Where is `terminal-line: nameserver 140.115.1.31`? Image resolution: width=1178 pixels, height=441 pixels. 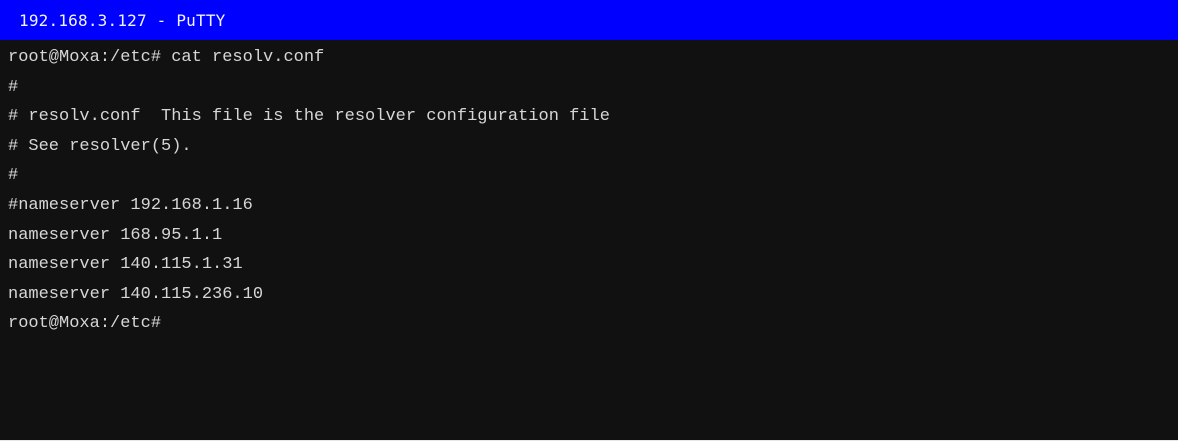
terminal-line: nameserver 140.115.1.31 is located at coordinates (125, 265).